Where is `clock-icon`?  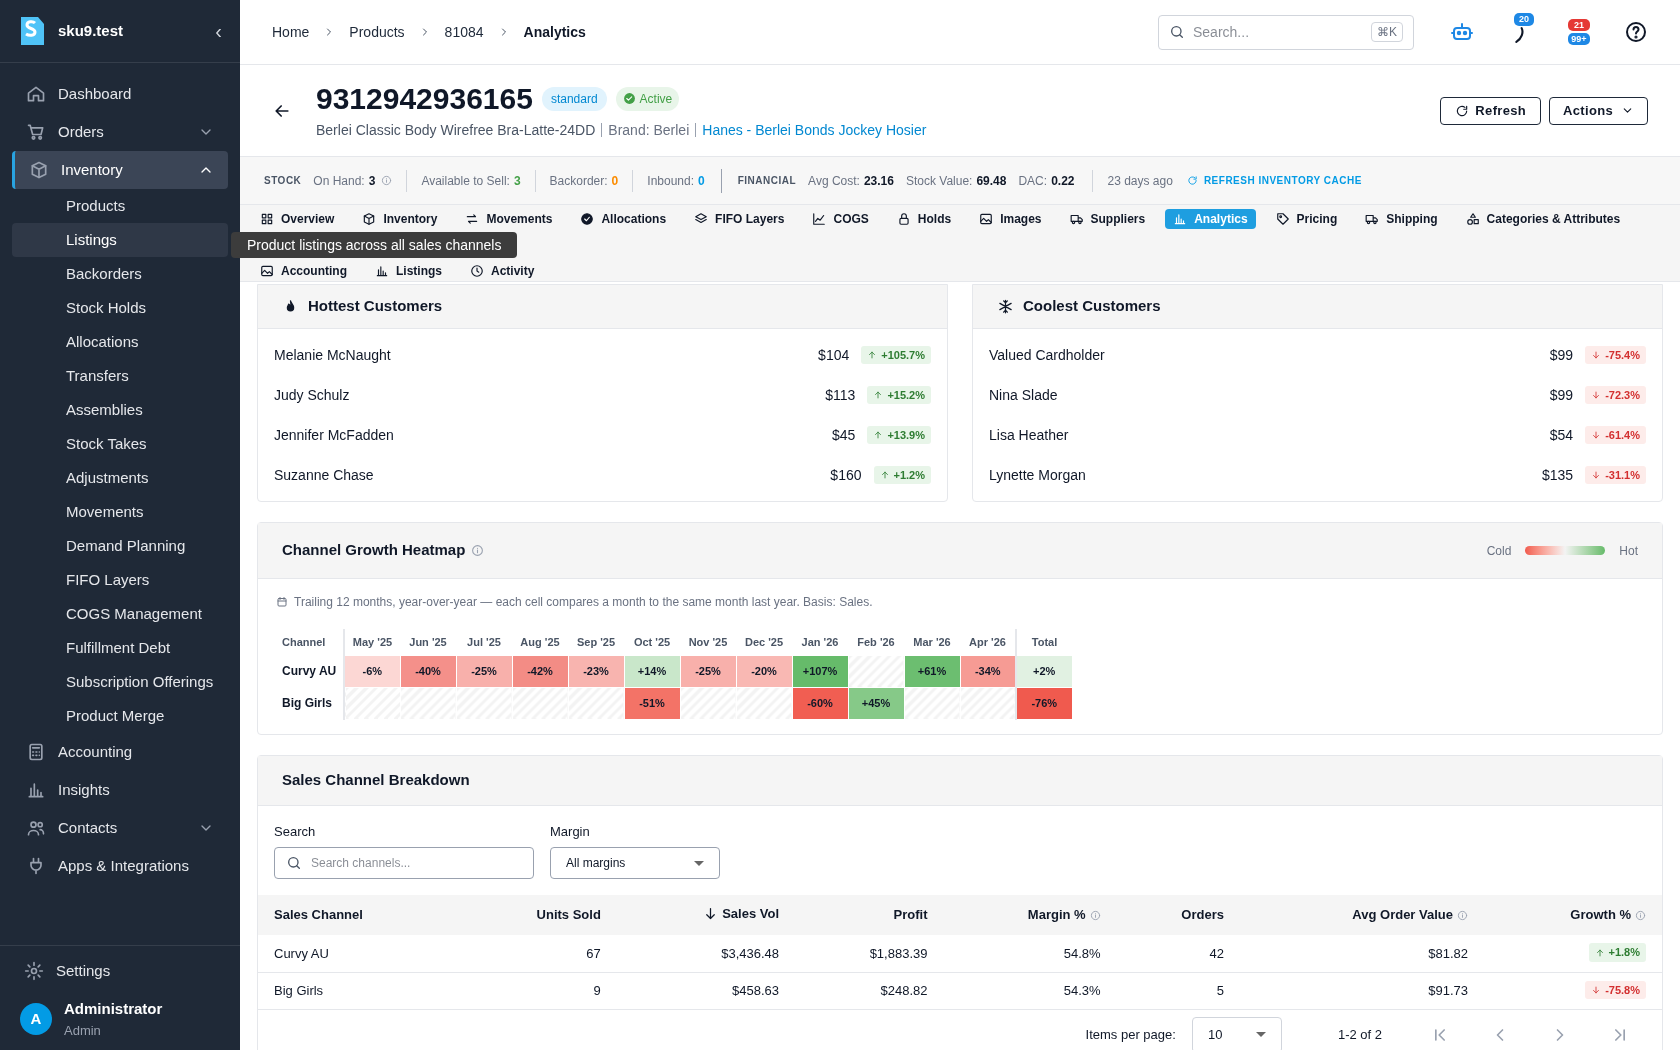 clock-icon is located at coordinates (477, 271).